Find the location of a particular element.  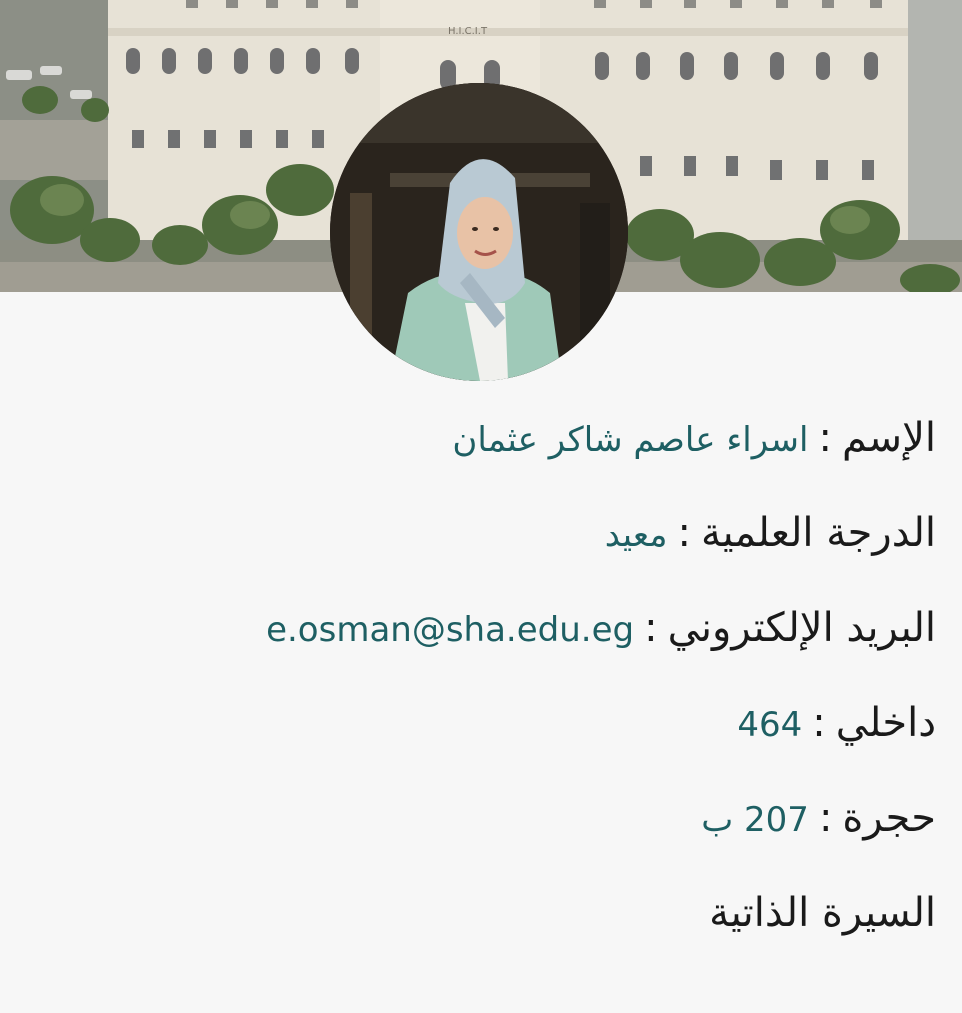

name-label: الإسم is located at coordinates (888, 438).